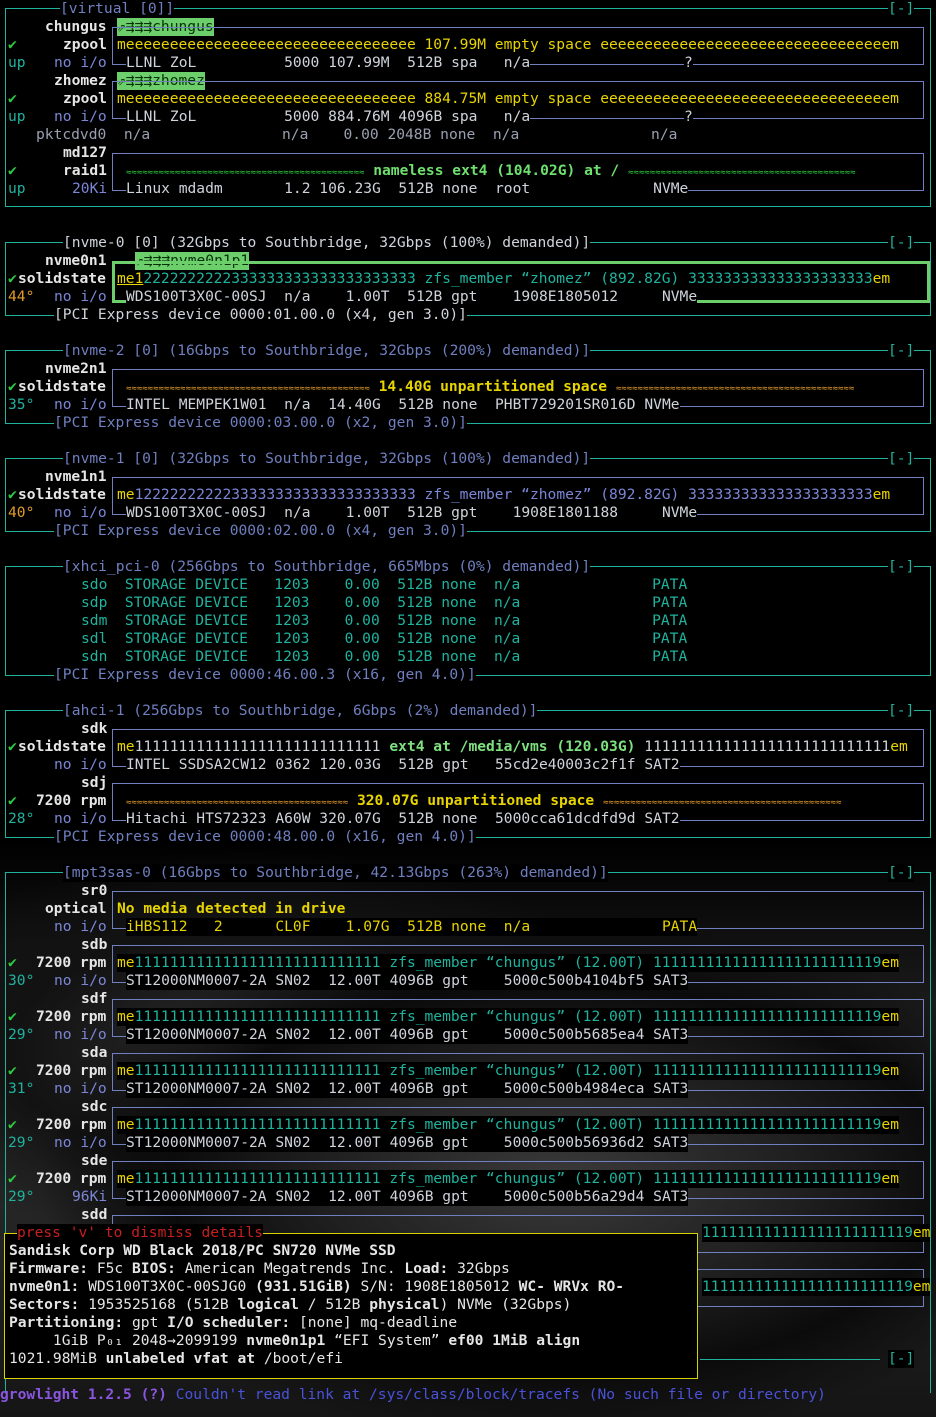 The width and height of the screenshot is (936, 1417). What do you see at coordinates (76, 369) in the screenshot?
I see `device-name-nvme2n1: nvme2n1` at bounding box center [76, 369].